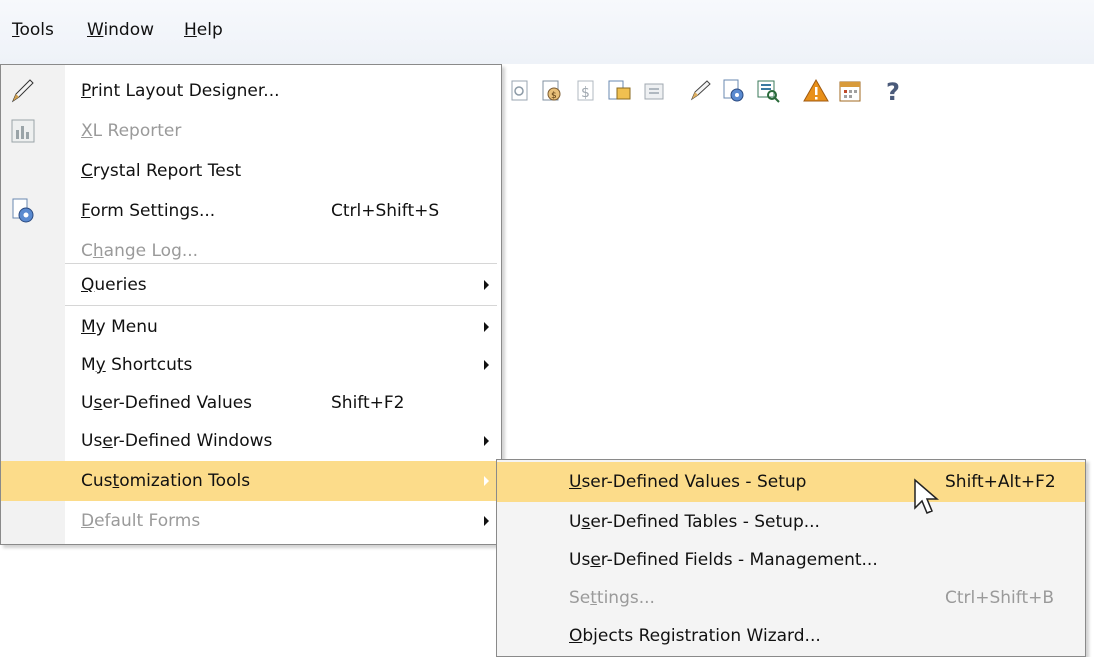  What do you see at coordinates (816, 91) in the screenshot?
I see `warning-icon` at bounding box center [816, 91].